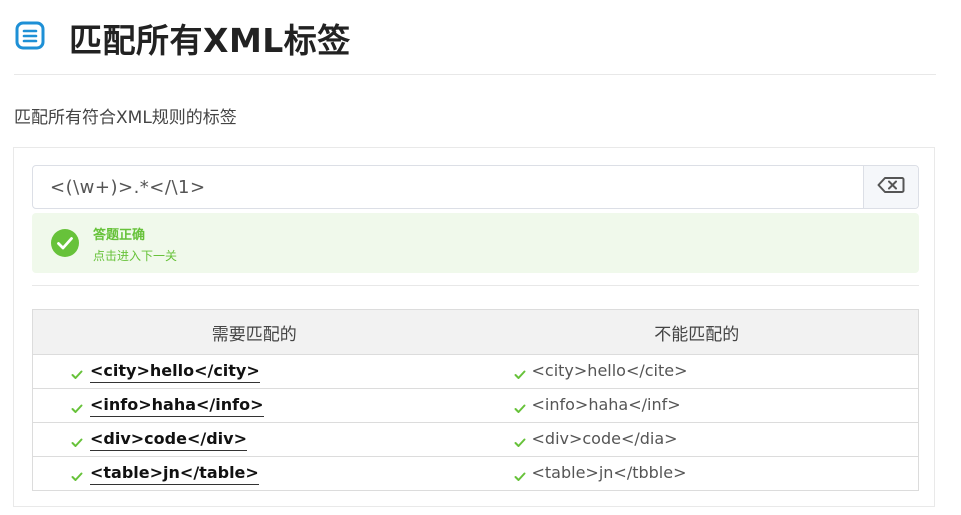  I want to click on nomatch-cell: <div>code</dia>, so click(697, 439).